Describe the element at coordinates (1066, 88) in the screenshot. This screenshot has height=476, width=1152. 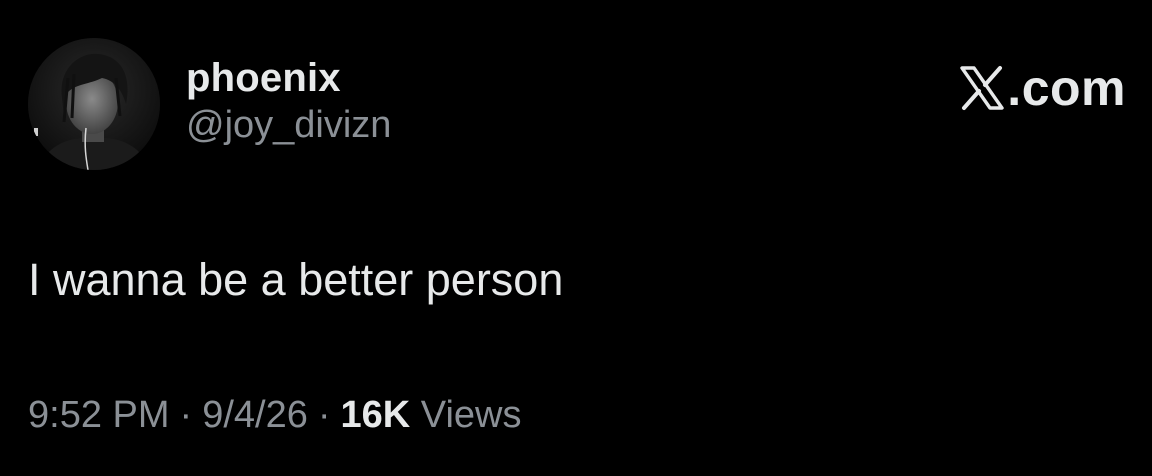
I see `brand-domain-text: .com` at that location.